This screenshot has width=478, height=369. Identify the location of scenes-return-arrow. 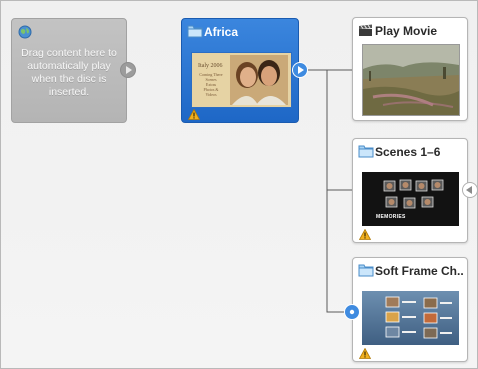
(470, 190).